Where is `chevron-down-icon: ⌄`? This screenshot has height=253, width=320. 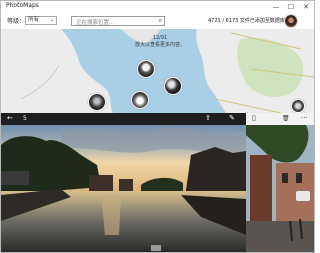 chevron-down-icon: ⌄ is located at coordinates (51, 20).